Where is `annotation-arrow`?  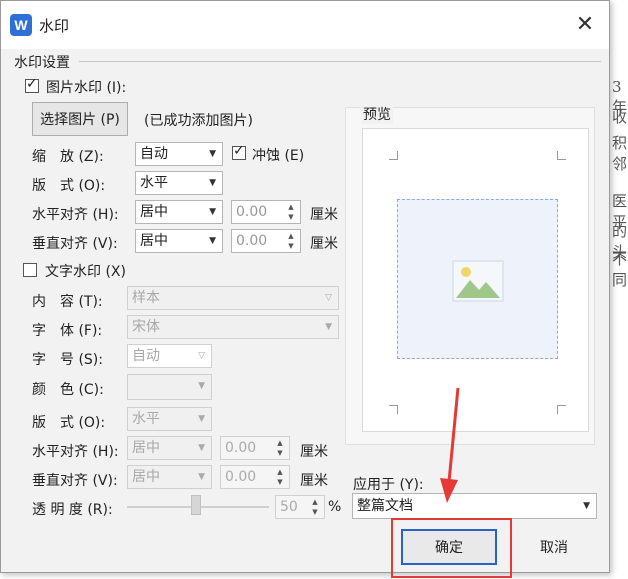
annotation-arrow is located at coordinates (450, 445).